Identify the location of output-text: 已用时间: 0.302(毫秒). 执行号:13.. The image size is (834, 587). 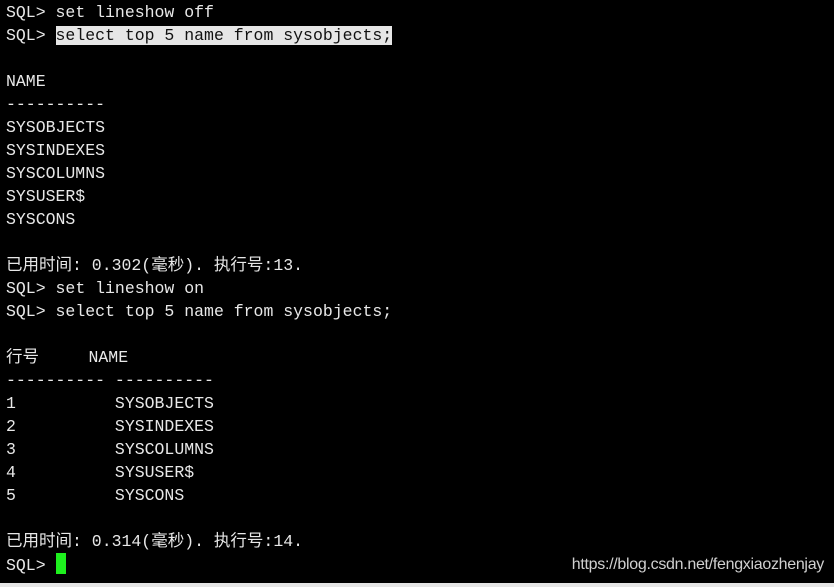
(155, 265).